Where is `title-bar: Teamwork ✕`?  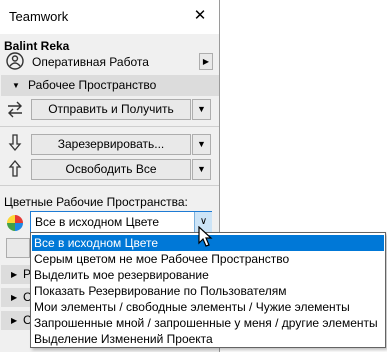 title-bar: Teamwork ✕ is located at coordinates (109, 17).